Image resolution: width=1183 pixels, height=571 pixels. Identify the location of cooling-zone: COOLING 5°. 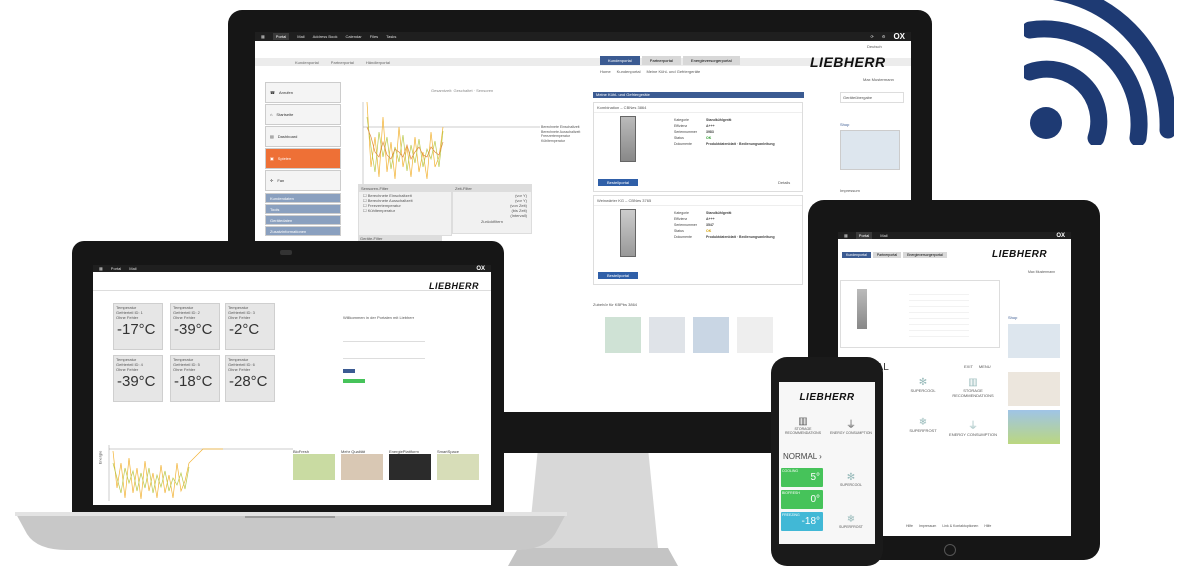
(802, 477).